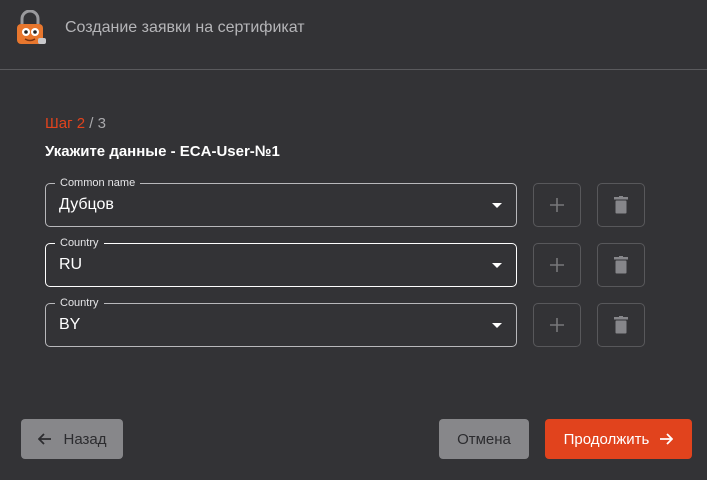 The image size is (707, 480). Describe the element at coordinates (353, 35) in the screenshot. I see `title-bar: Создание заявки на сертификат` at that location.